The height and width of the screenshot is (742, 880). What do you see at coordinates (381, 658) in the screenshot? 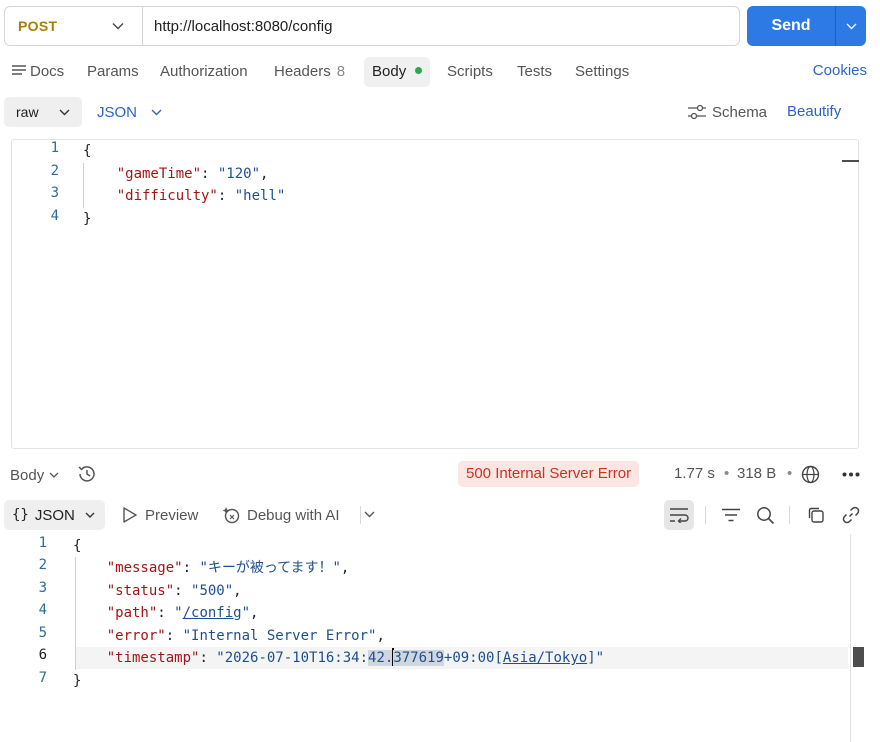
I see `text-selection: 42.` at bounding box center [381, 658].